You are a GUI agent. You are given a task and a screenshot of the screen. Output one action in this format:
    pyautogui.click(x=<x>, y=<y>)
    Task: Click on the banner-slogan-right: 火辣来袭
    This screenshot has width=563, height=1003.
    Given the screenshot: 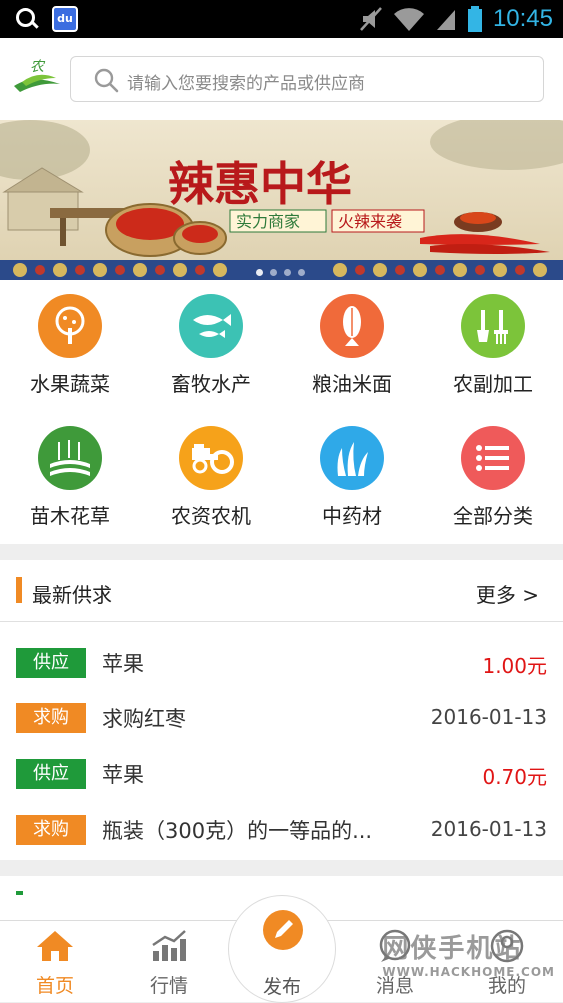 What is the action you would take?
    pyautogui.click(x=370, y=221)
    